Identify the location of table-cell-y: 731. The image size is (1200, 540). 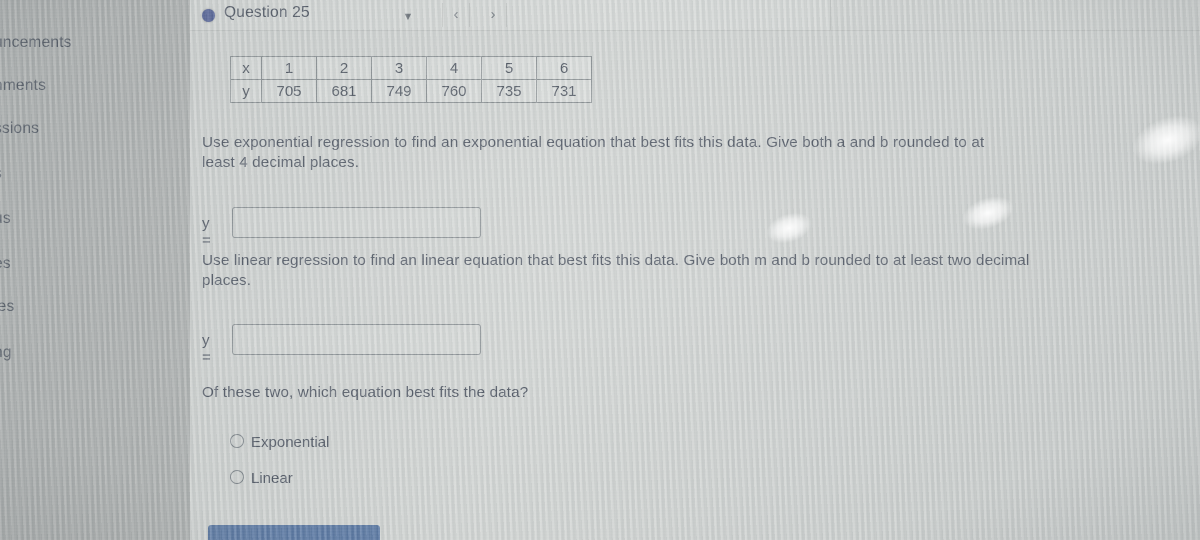
(564, 91).